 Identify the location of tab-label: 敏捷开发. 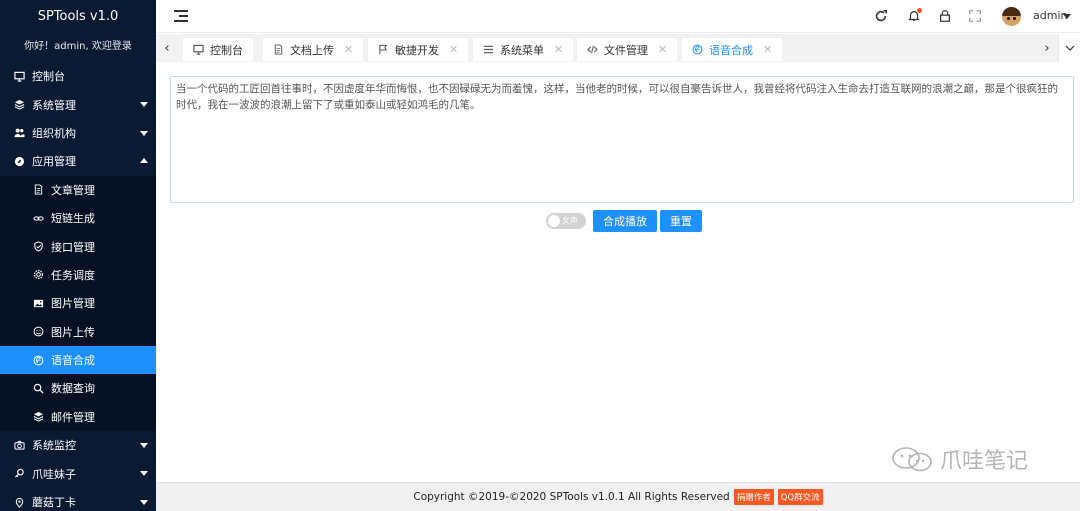
(417, 50).